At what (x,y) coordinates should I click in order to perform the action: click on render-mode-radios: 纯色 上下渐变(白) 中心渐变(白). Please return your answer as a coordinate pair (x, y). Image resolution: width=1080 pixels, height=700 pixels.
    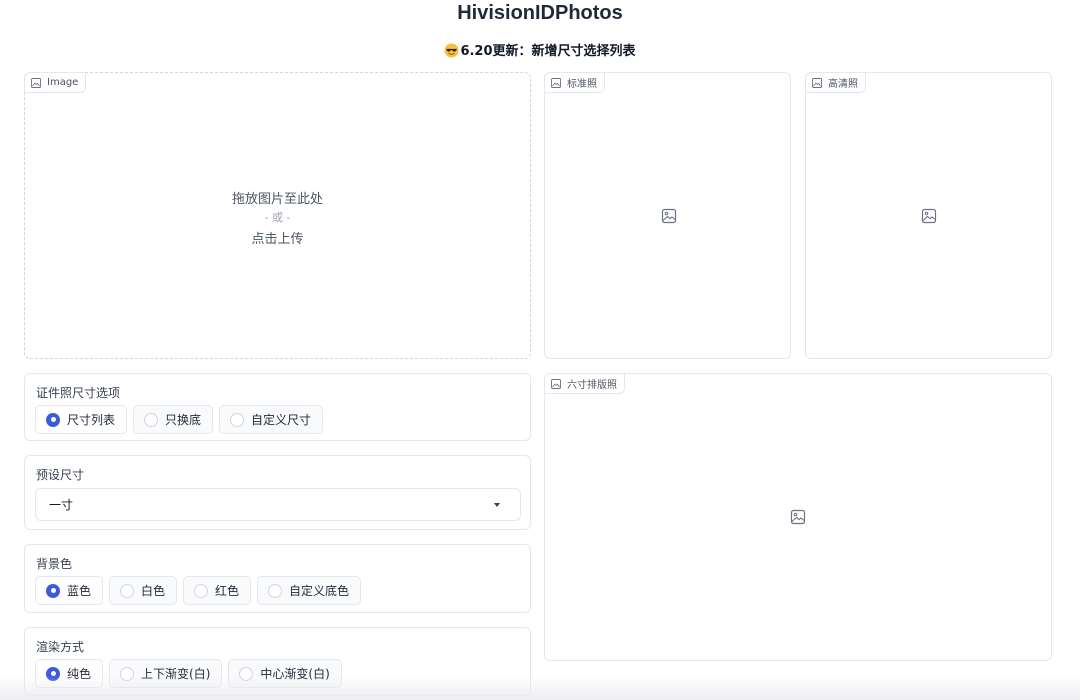
    Looking at the image, I should click on (188, 673).